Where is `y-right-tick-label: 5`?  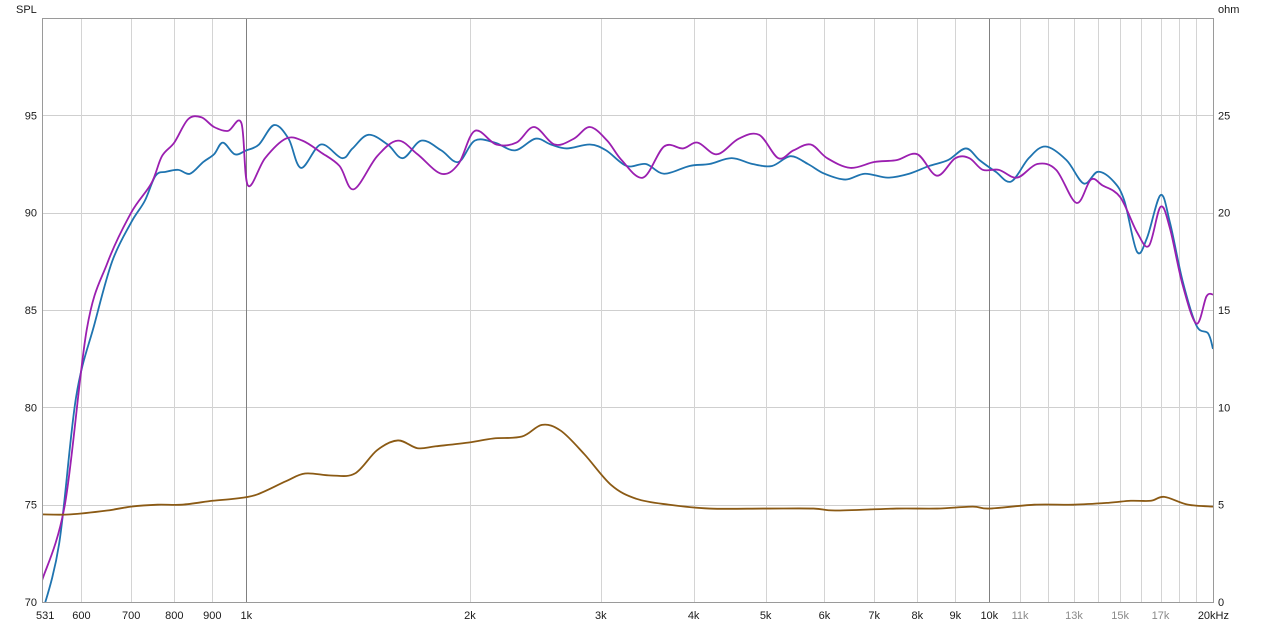 y-right-tick-label: 5 is located at coordinates (1221, 506).